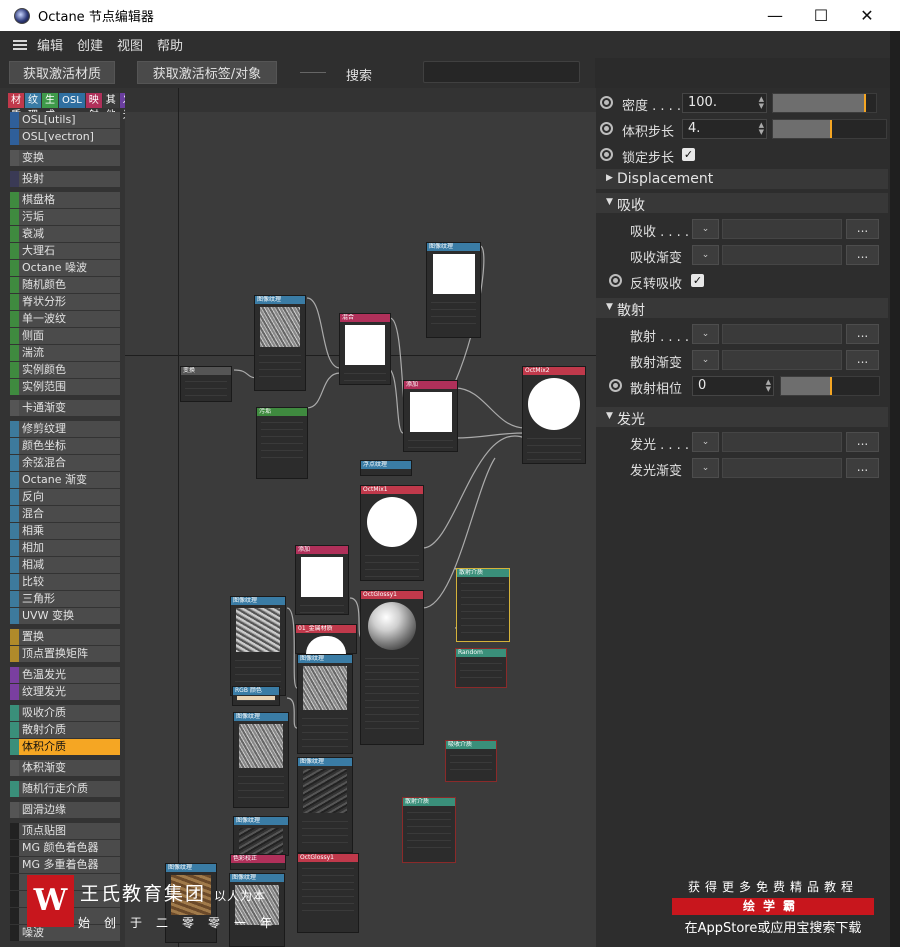  I want to click on node-list-item: OSL[utils], so click(65, 120).